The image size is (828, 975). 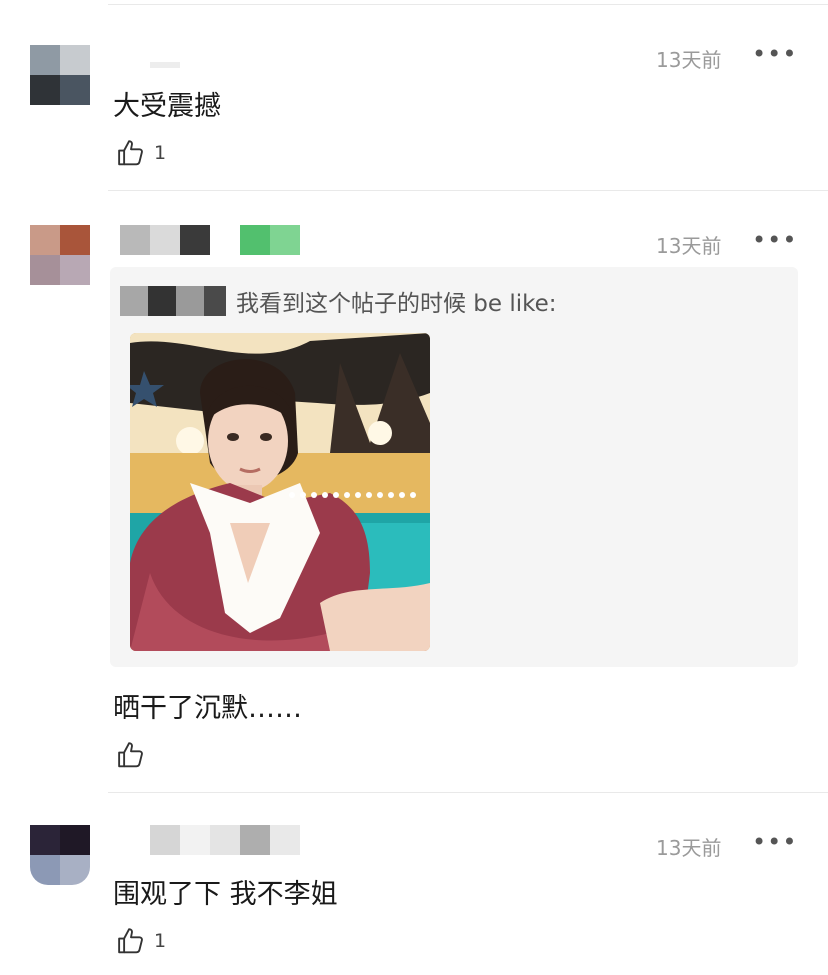 I want to click on meme-photo, so click(x=280, y=492).